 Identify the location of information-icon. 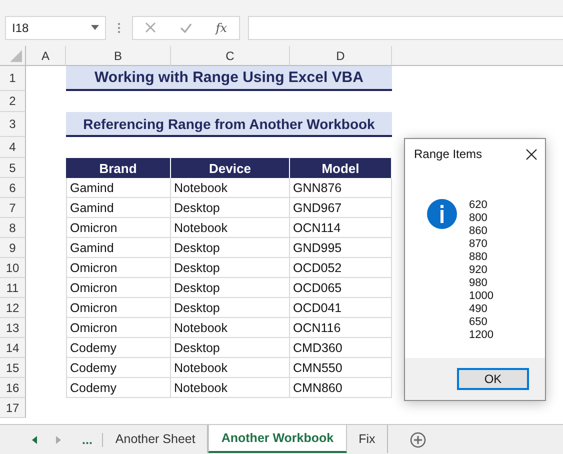
(442, 214).